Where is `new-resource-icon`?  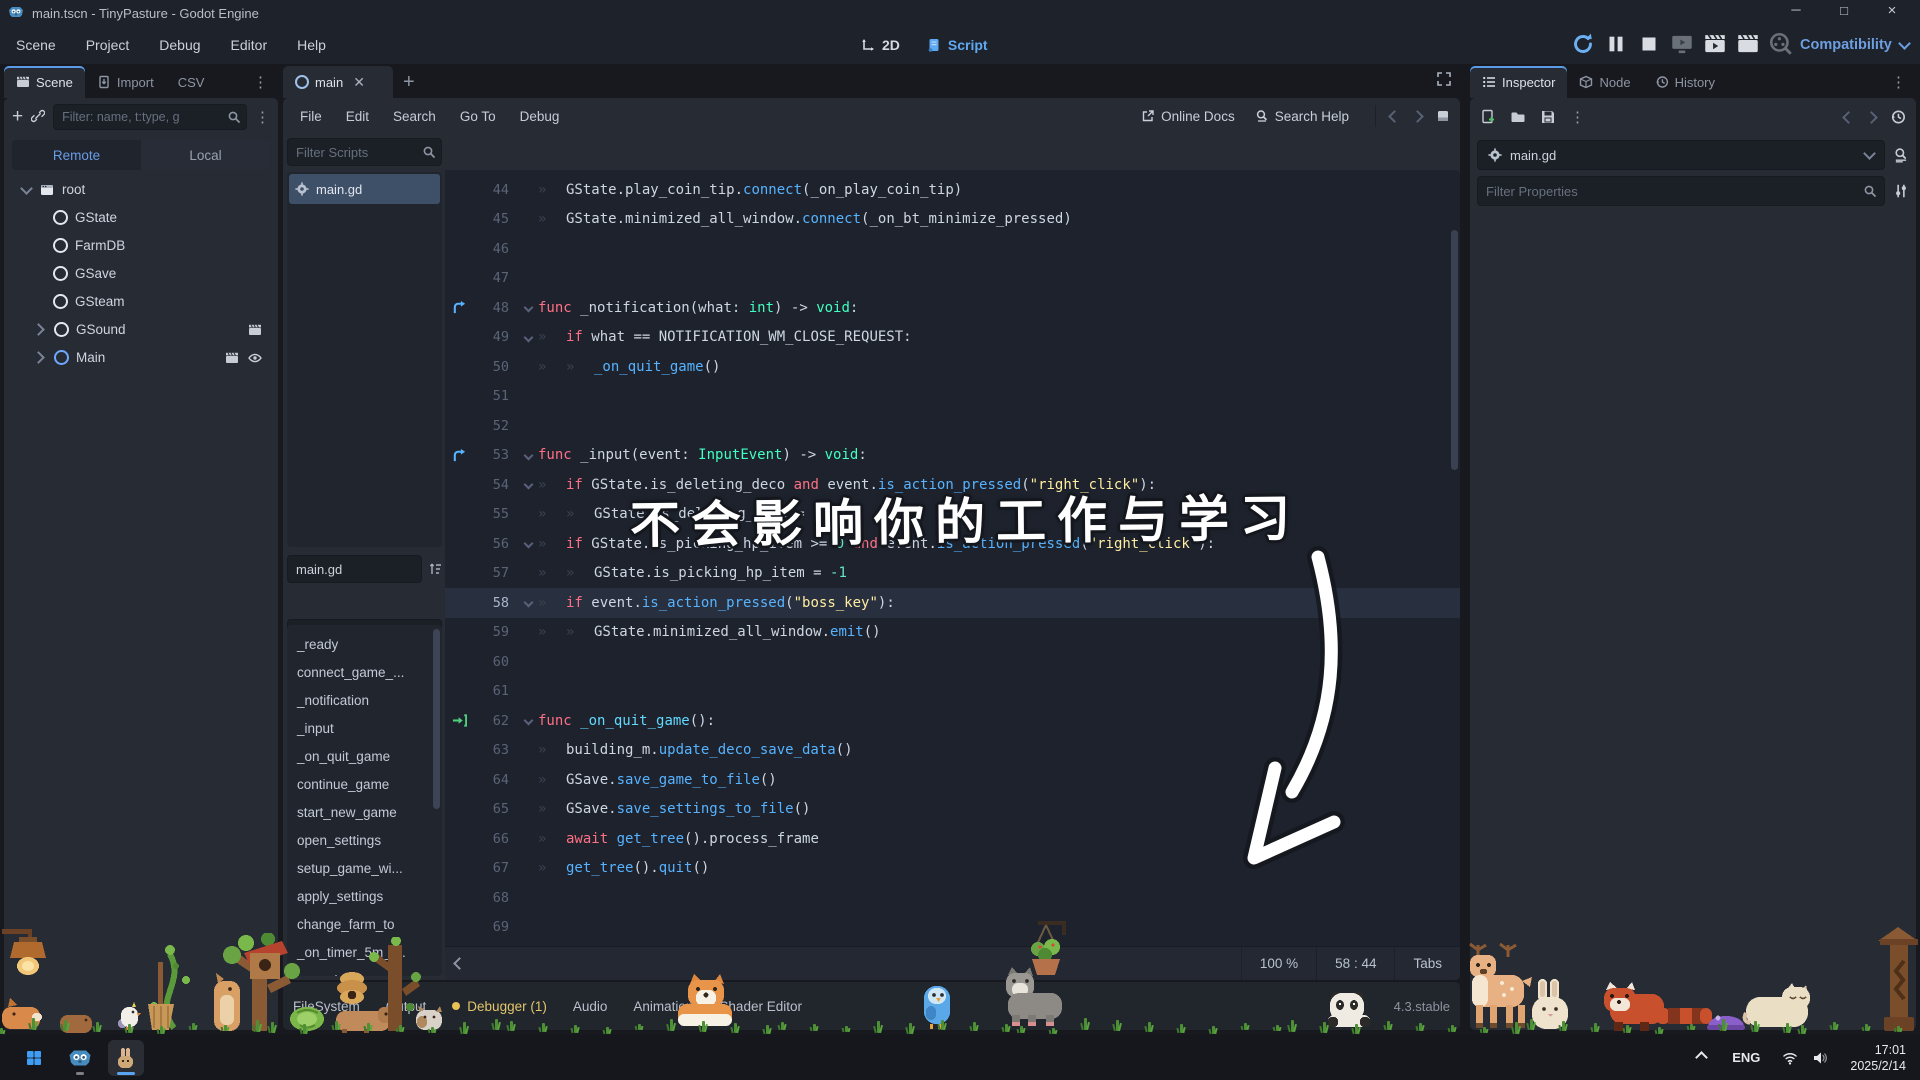 new-resource-icon is located at coordinates (1488, 117).